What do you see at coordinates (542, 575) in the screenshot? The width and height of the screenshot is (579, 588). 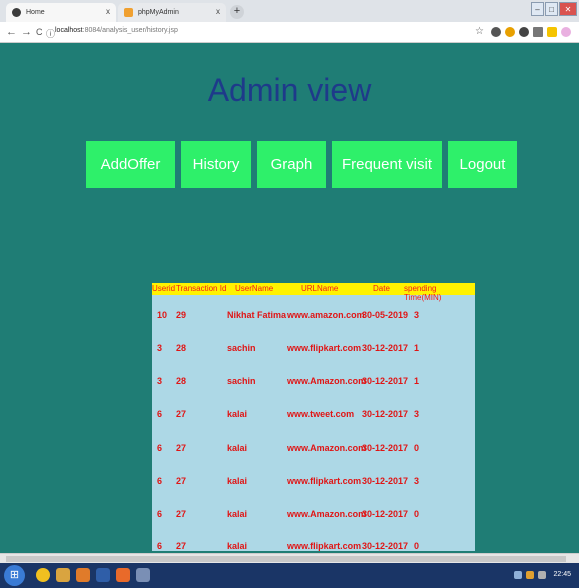 I see `volume-icon` at bounding box center [542, 575].